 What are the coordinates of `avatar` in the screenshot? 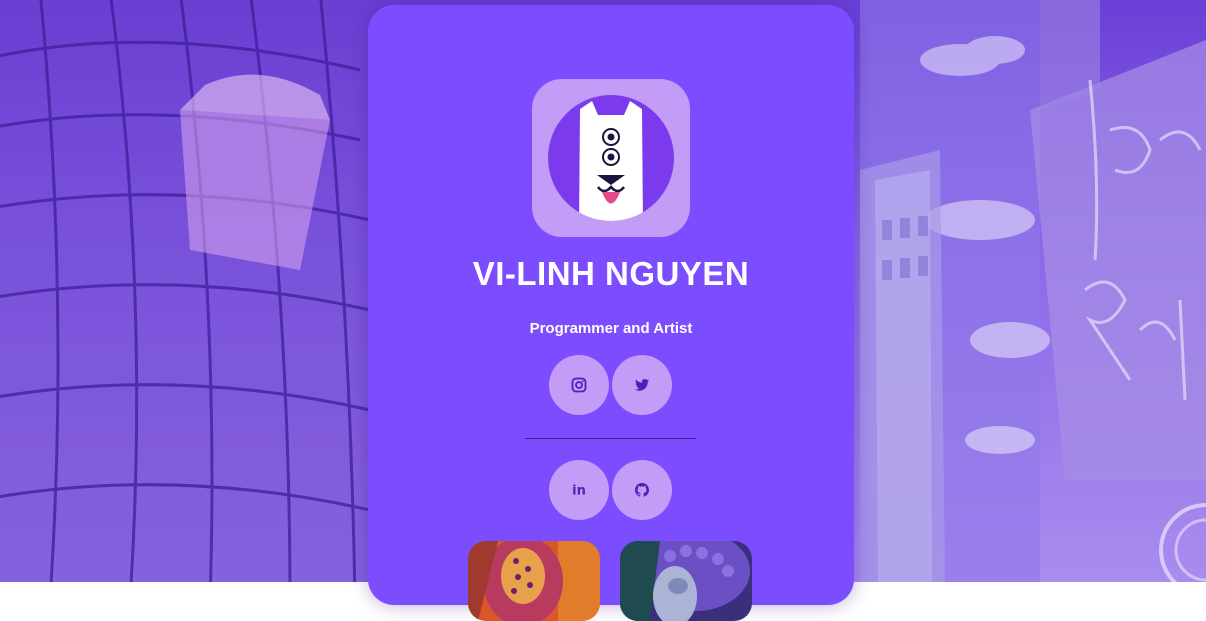 It's located at (611, 158).